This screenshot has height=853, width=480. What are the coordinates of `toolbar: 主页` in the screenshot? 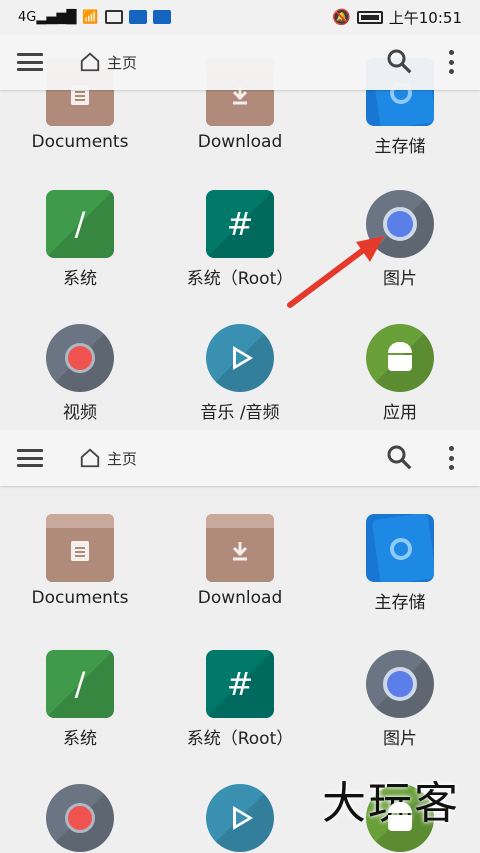 It's located at (240, 62).